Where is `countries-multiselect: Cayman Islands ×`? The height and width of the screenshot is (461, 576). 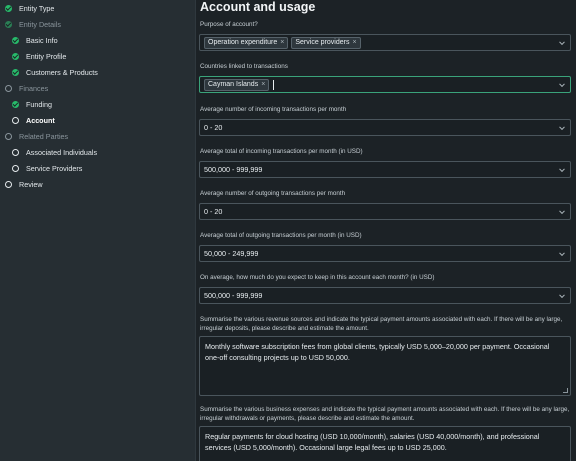 countries-multiselect: Cayman Islands × is located at coordinates (385, 84).